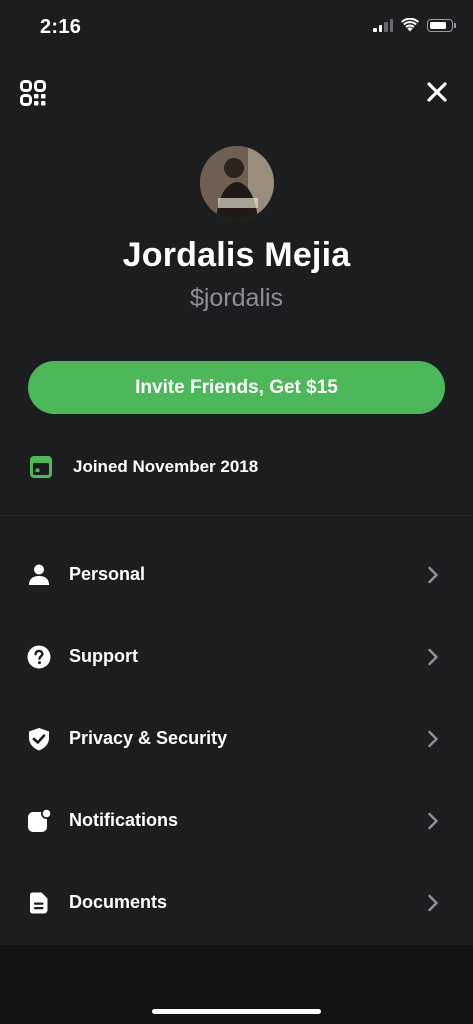 The height and width of the screenshot is (1024, 473). Describe the element at coordinates (236, 28) in the screenshot. I see `status-bar: 2:16` at that location.